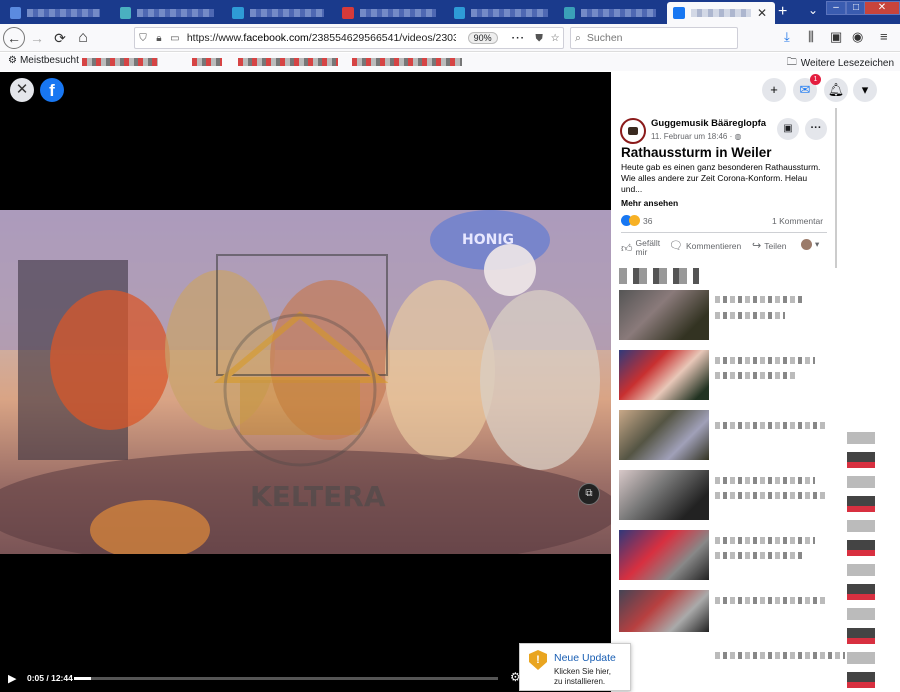  Describe the element at coordinates (555, 38) in the screenshot. I see `bookmark-star-icon: ☆` at that location.